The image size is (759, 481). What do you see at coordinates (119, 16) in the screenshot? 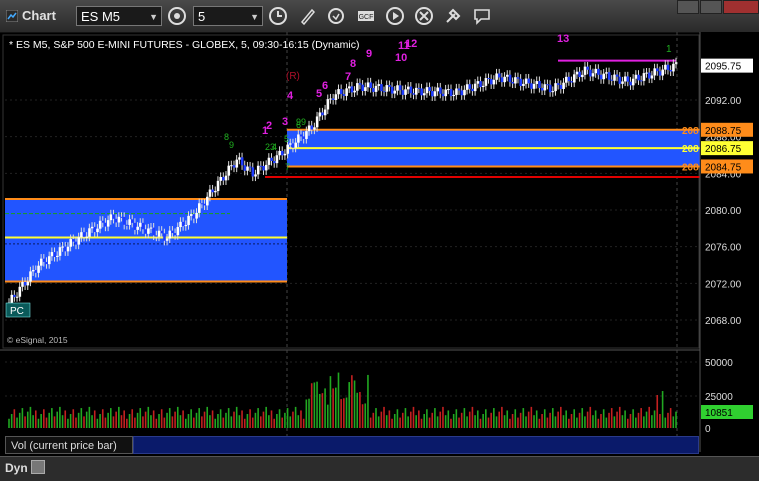
I see `symbol-input: ES M5 ▼` at bounding box center [119, 16].